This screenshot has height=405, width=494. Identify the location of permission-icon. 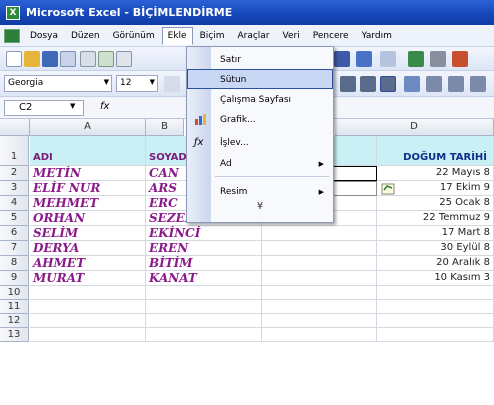
(68, 59).